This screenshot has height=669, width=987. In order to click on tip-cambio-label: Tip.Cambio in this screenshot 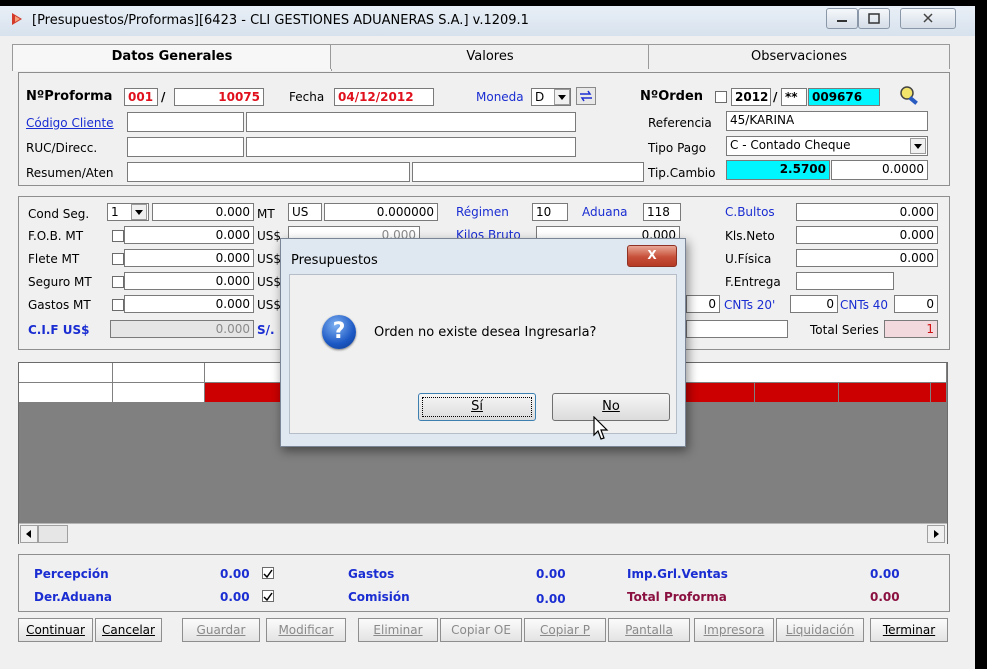, I will do `click(682, 173)`.